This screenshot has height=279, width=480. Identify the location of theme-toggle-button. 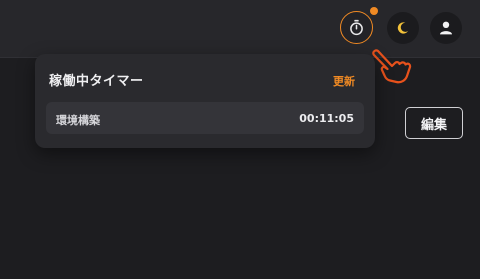
(403, 28).